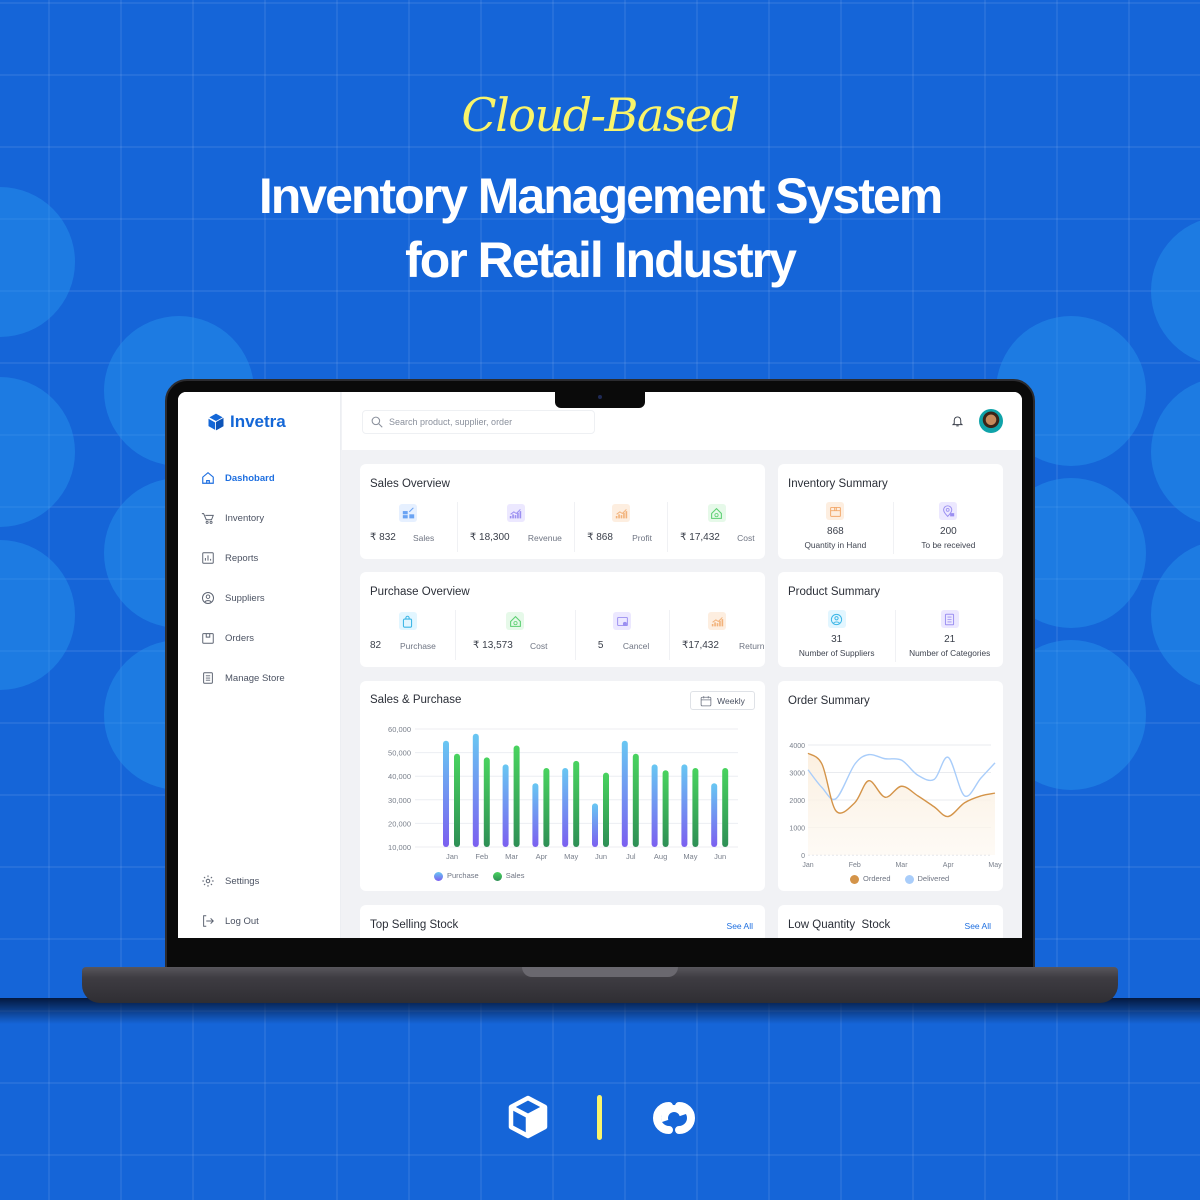 Image resolution: width=1200 pixels, height=1200 pixels. What do you see at coordinates (720, 856) in the screenshot?
I see `x-tick-label: Jun` at bounding box center [720, 856].